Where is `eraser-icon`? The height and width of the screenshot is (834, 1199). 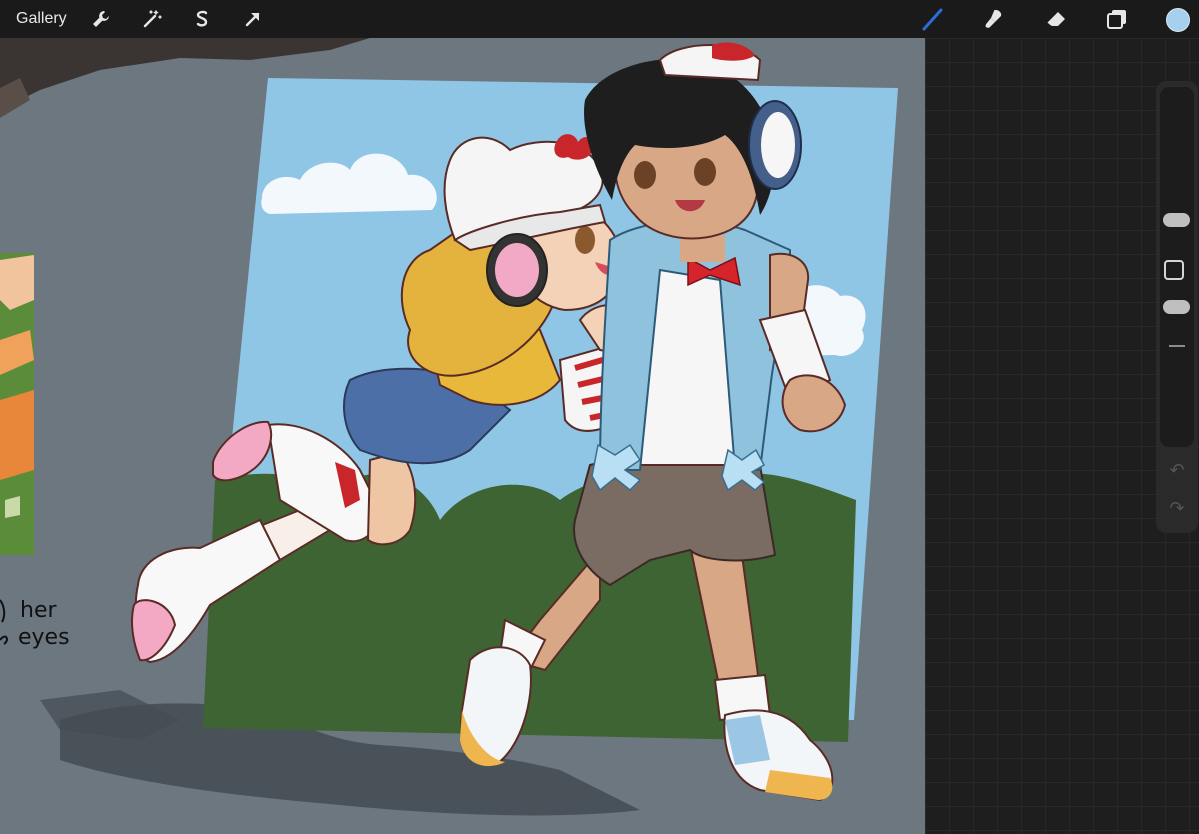 eraser-icon is located at coordinates (1056, 19).